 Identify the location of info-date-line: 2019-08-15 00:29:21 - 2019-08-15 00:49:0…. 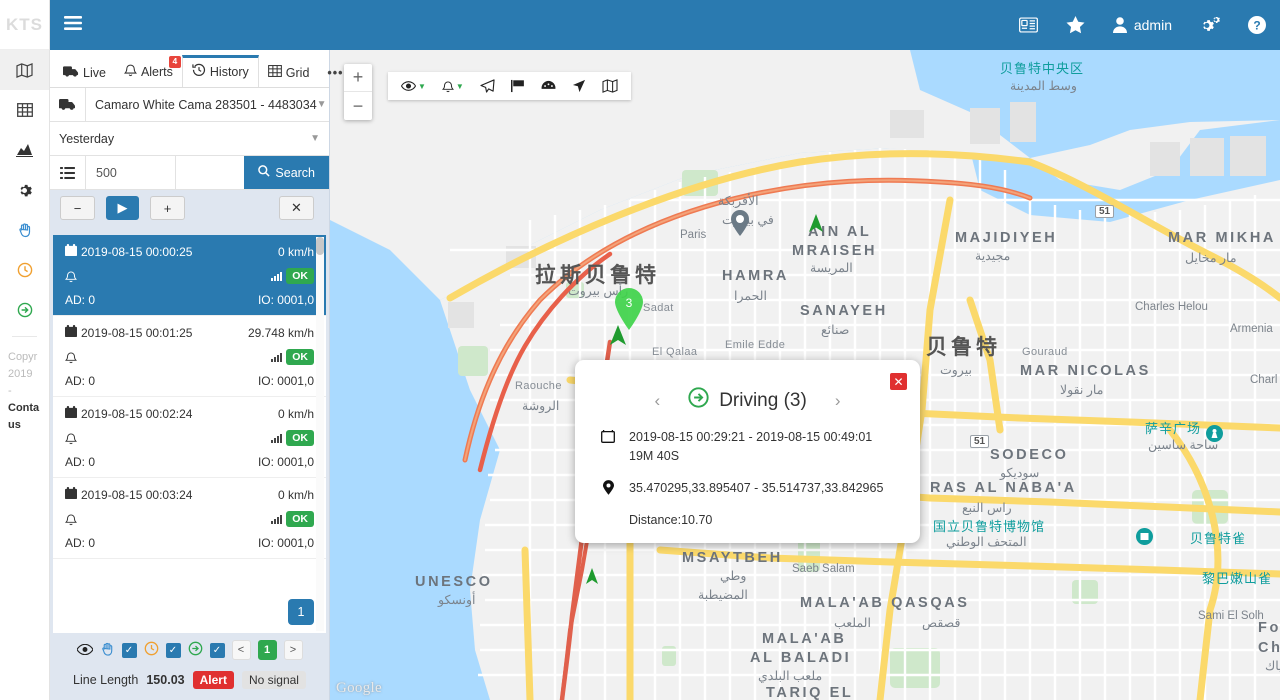
(746, 447).